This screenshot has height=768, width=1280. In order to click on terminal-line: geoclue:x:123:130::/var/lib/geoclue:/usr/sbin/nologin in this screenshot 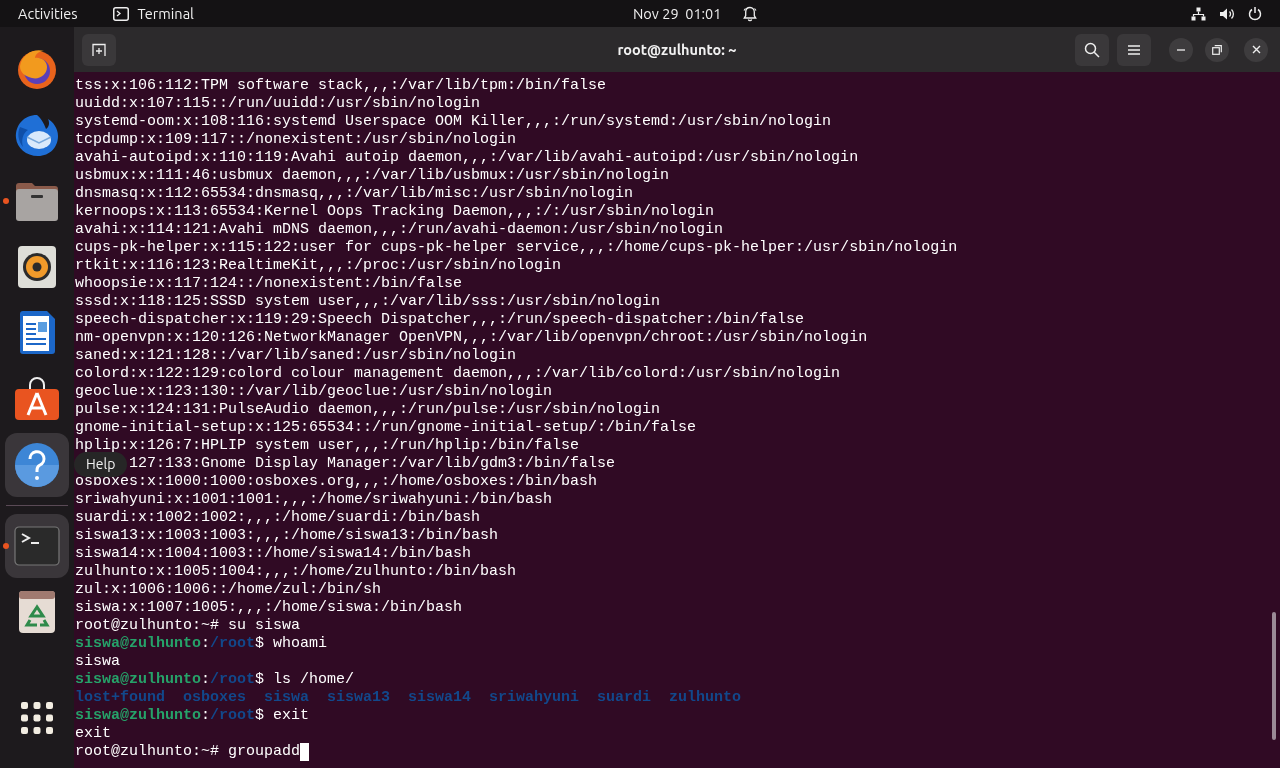, I will do `click(314, 391)`.